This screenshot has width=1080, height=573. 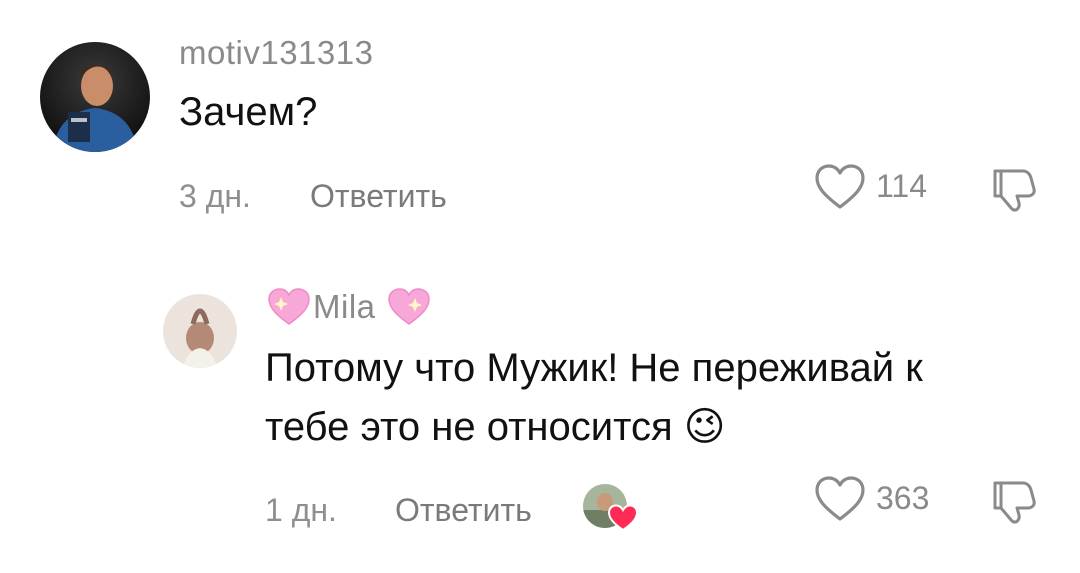 What do you see at coordinates (344, 307) in the screenshot?
I see `comment-username: Mila` at bounding box center [344, 307].